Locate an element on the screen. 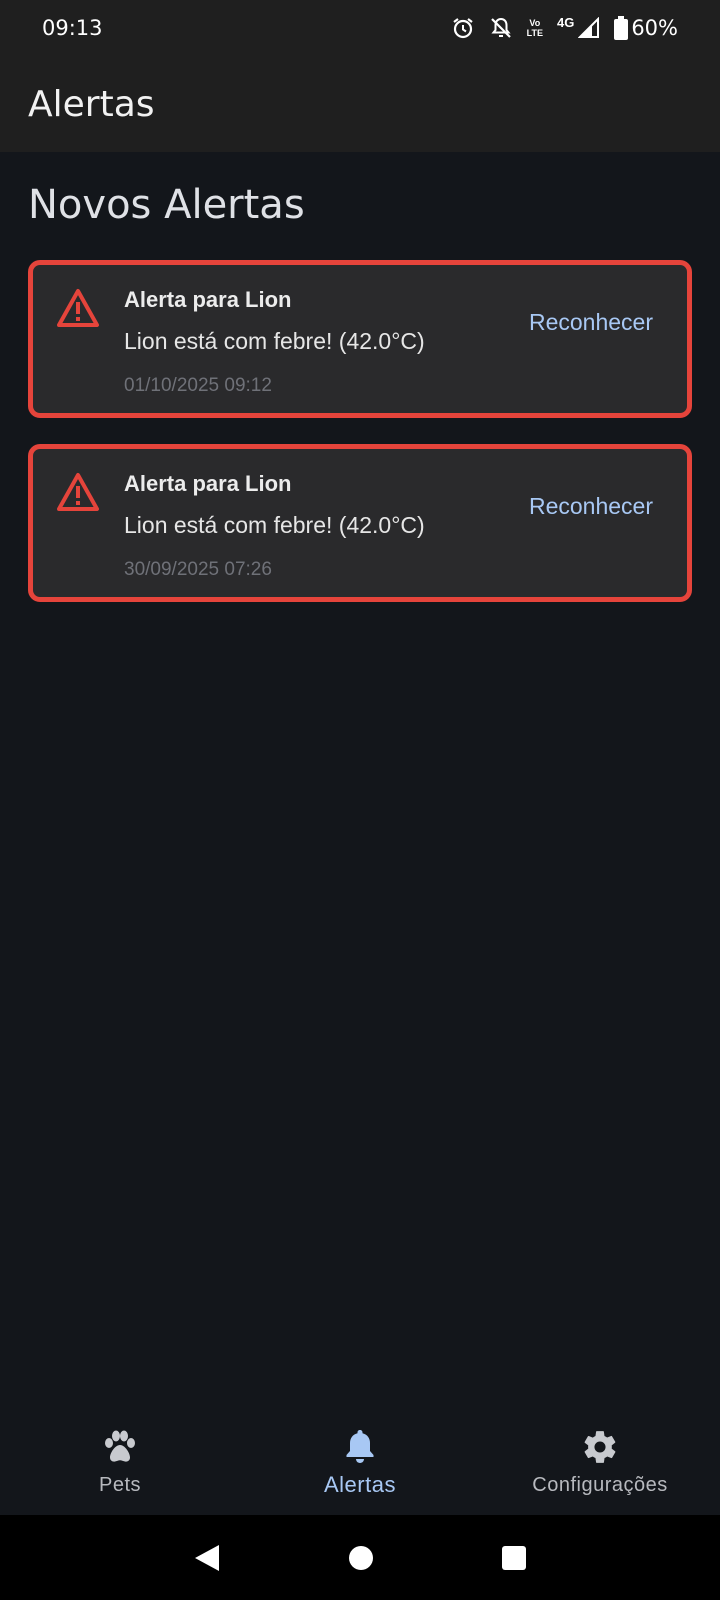 This screenshot has height=1600, width=720. nav-item-configuracoes: Configurações is located at coordinates (600, 1453).